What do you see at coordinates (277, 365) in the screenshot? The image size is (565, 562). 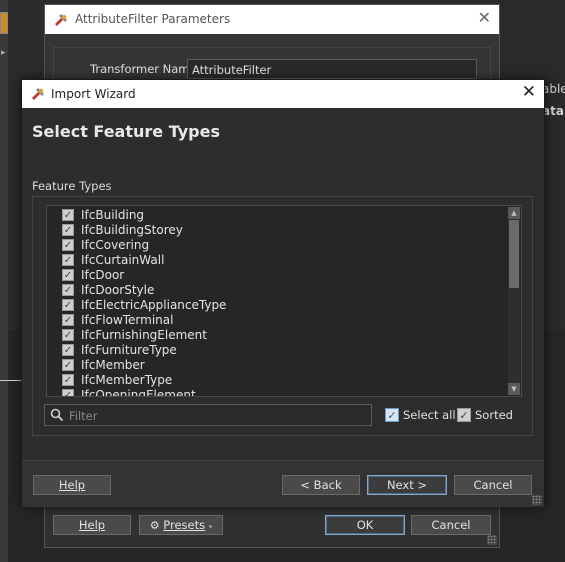 I see `list-item: ✓ IfcMember` at bounding box center [277, 365].